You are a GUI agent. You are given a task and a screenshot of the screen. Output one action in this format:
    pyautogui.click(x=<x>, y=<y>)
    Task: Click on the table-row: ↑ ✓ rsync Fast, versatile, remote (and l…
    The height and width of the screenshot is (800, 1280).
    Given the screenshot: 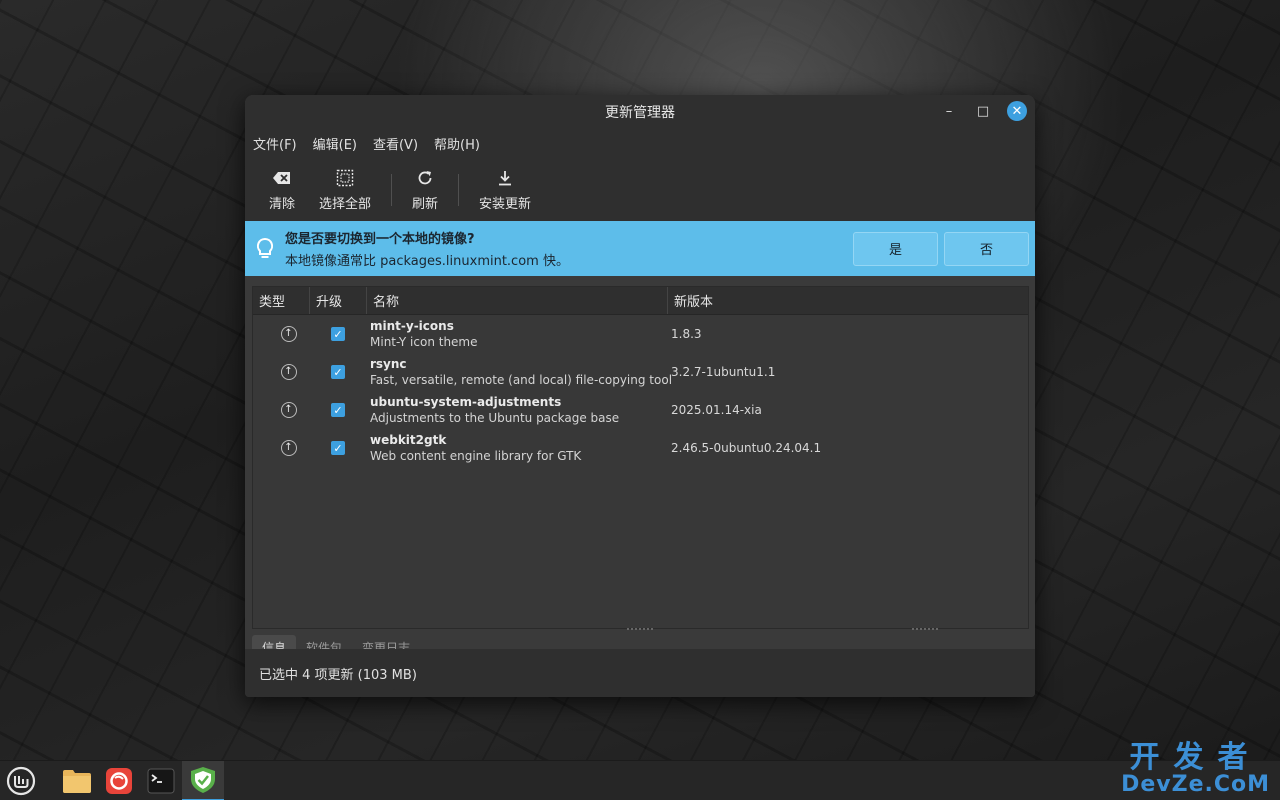 What is the action you would take?
    pyautogui.click(x=640, y=372)
    